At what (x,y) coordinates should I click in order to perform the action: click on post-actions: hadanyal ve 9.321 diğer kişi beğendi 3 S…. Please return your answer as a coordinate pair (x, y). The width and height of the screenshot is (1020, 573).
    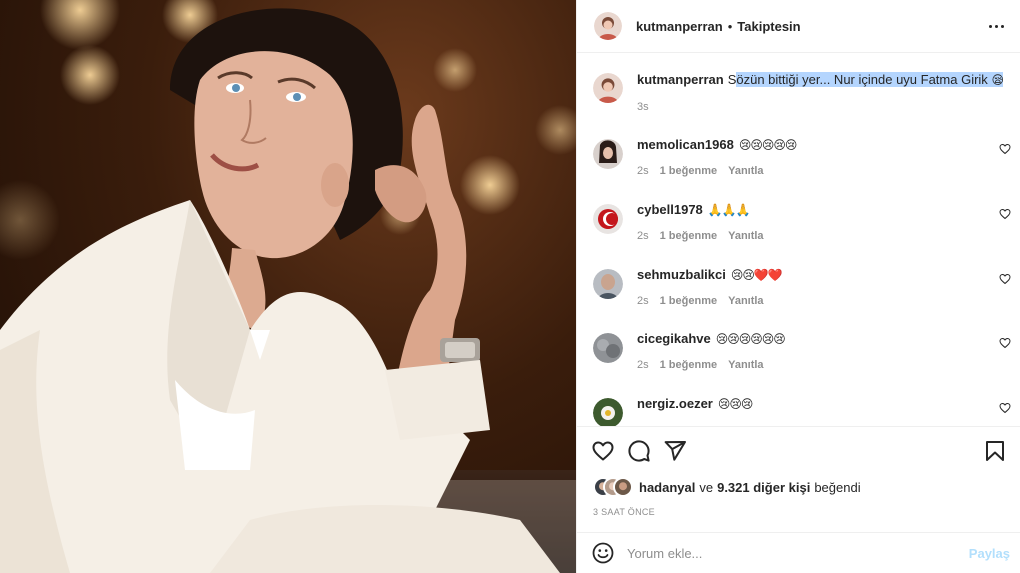
    Looking at the image, I should click on (798, 479).